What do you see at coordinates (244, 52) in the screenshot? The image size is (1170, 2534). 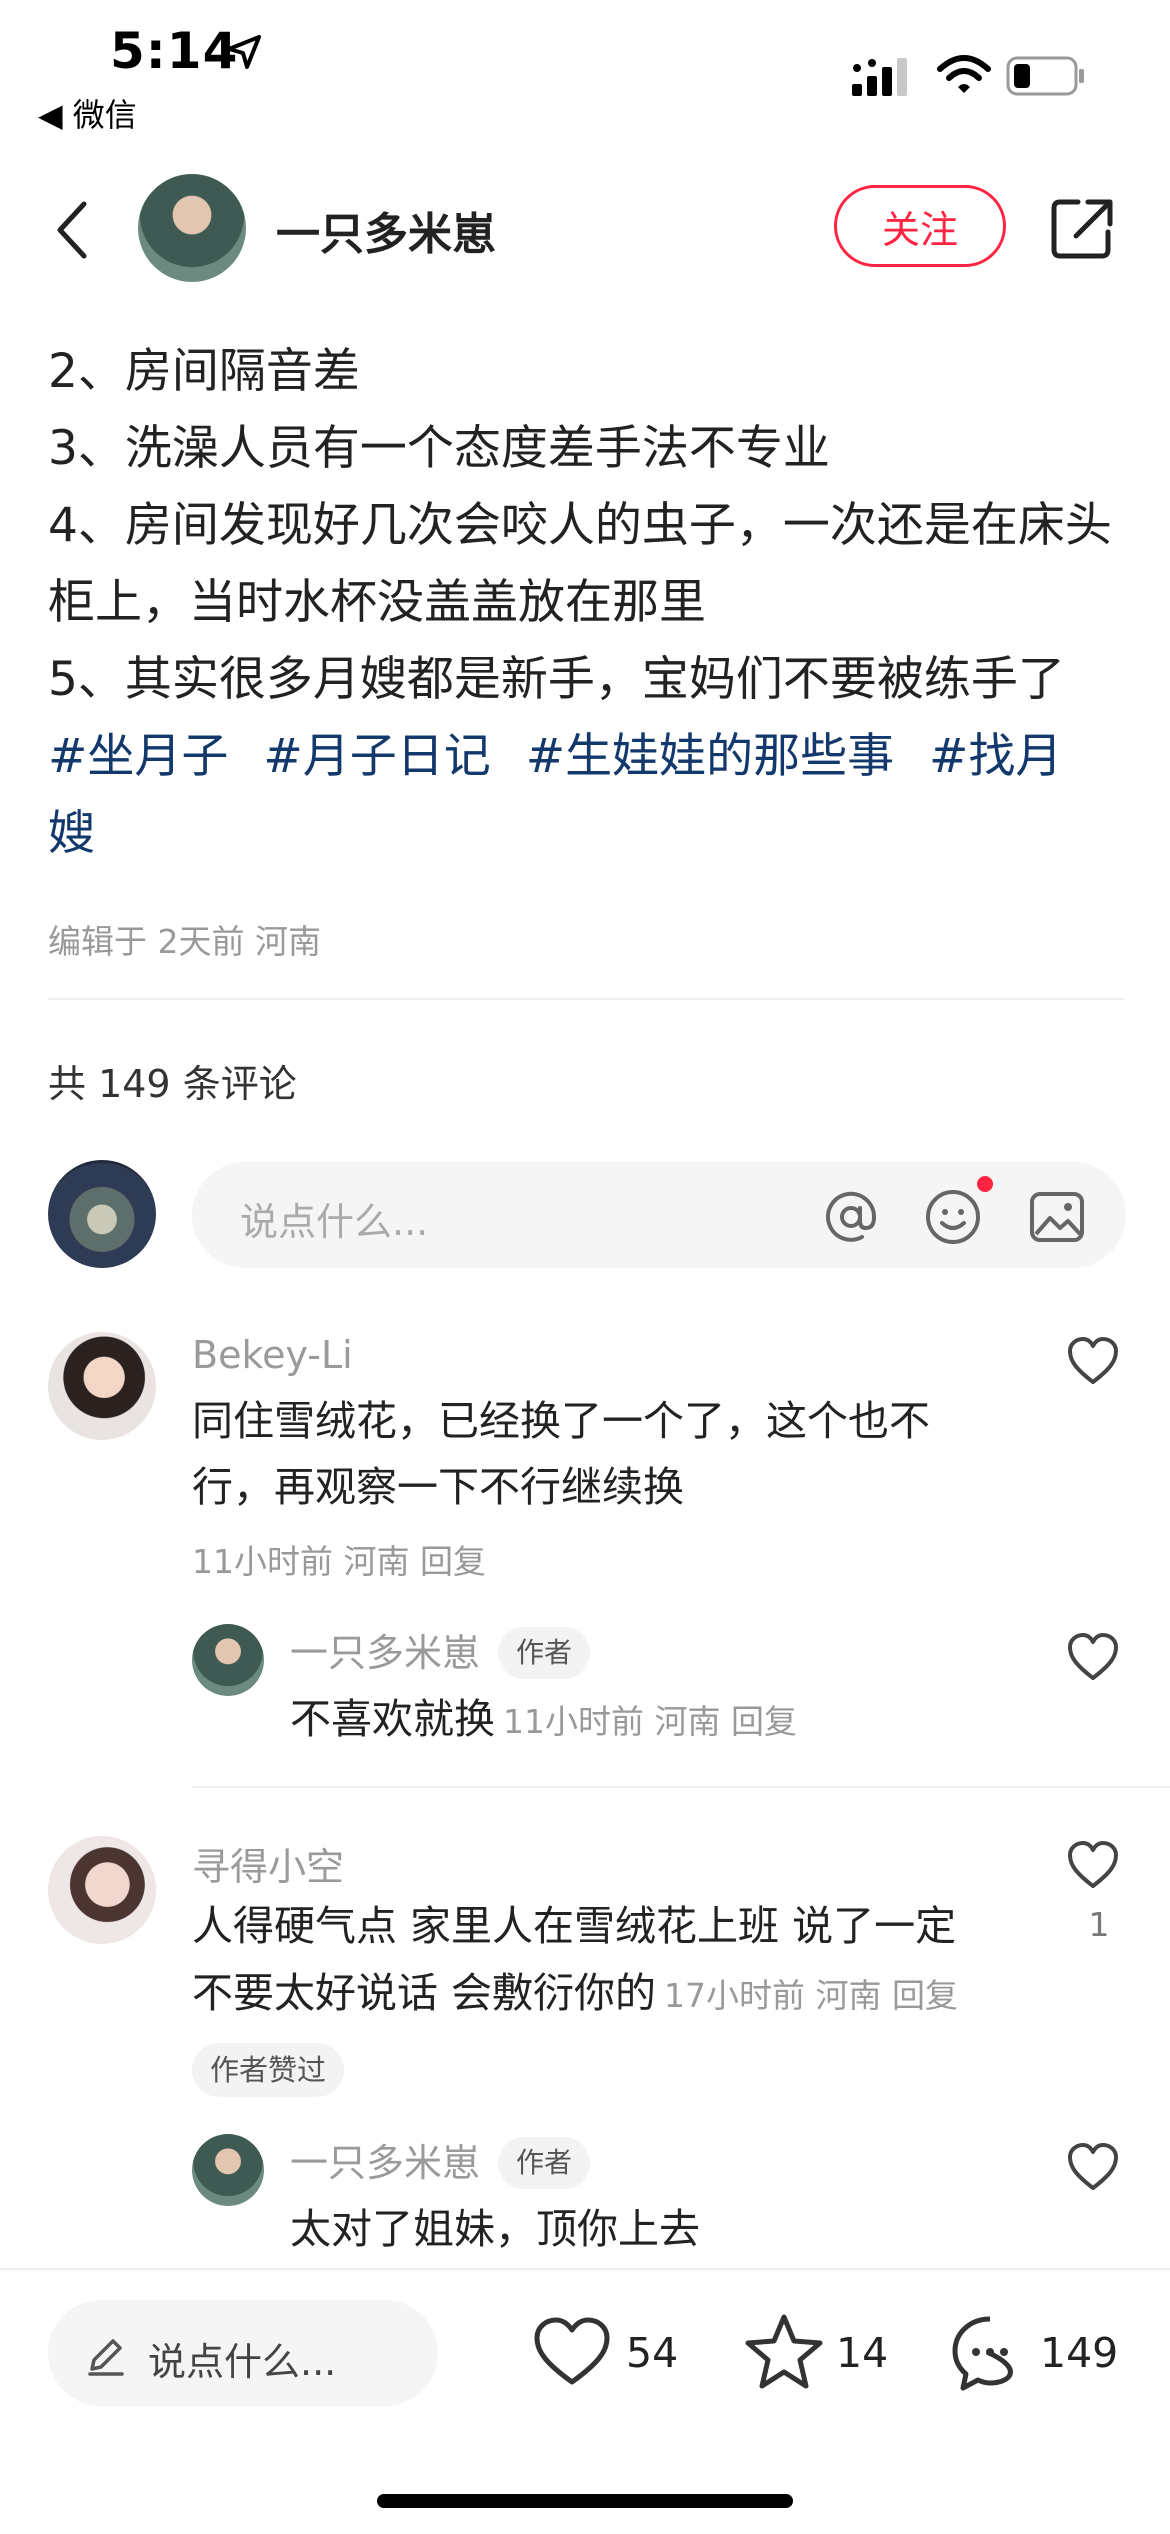 I see `location-arrow-icon` at bounding box center [244, 52].